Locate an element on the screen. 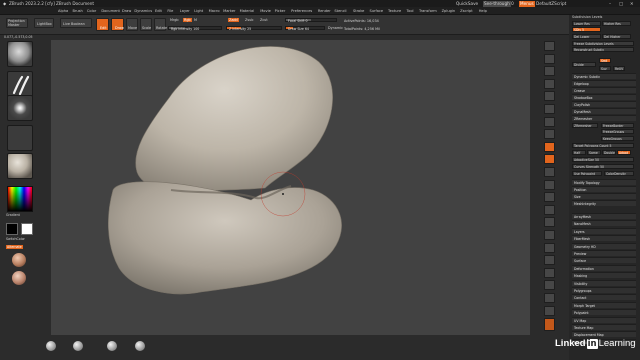  tool-surface-subpalette: Surface is located at coordinates (604, 260).